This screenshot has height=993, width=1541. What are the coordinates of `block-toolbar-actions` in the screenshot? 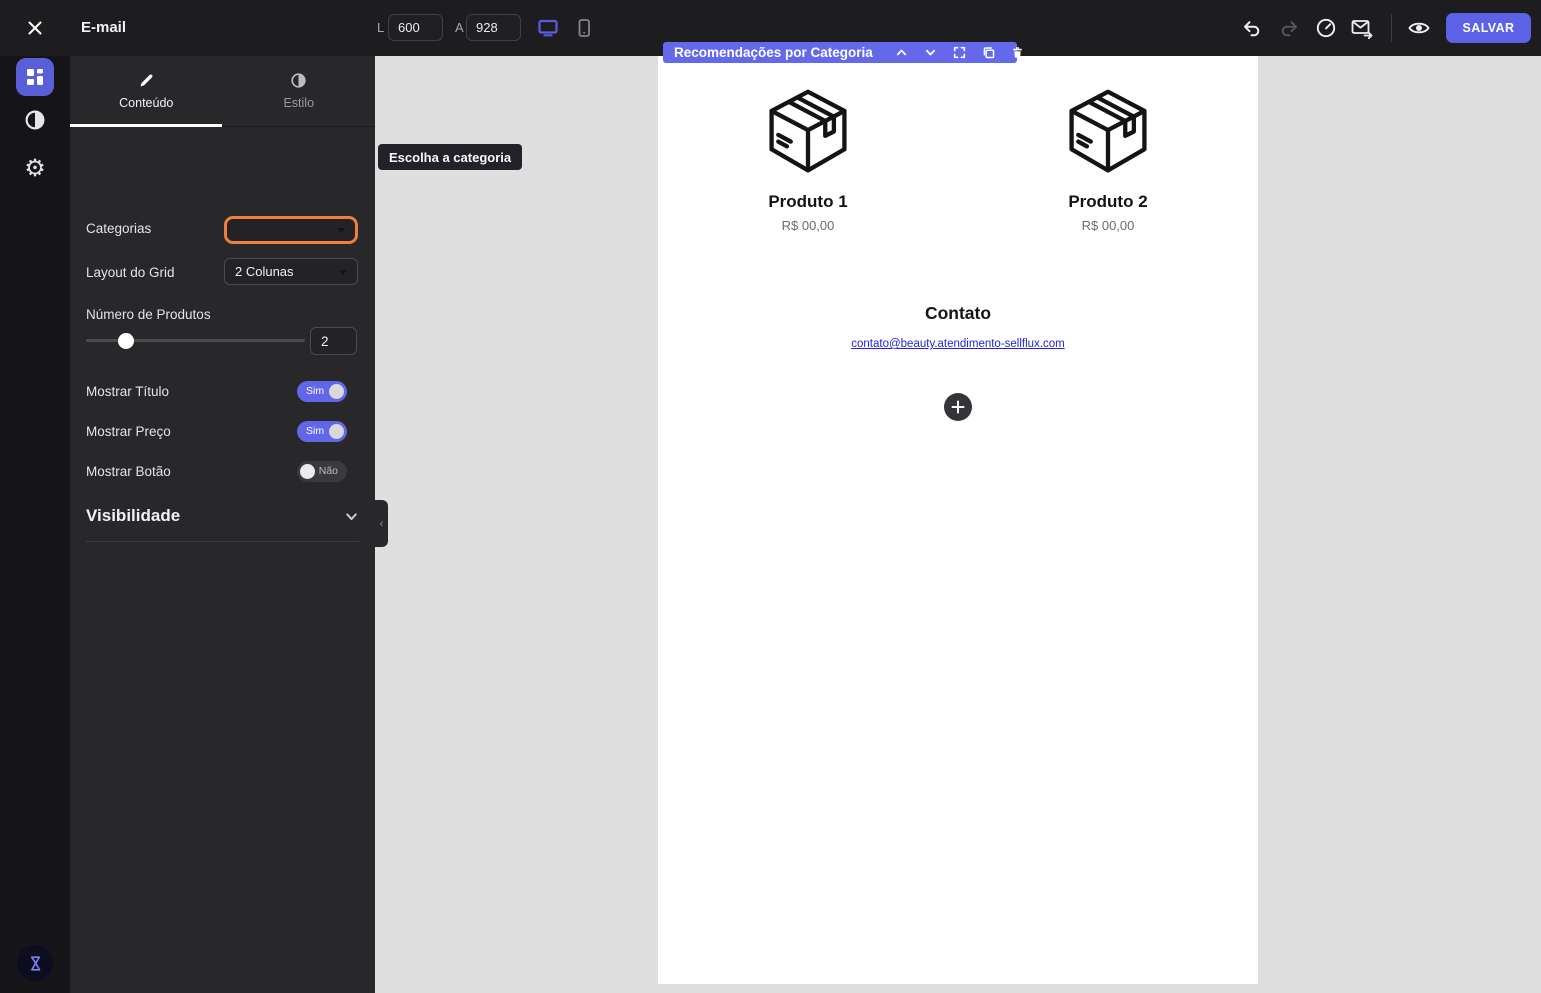 It's located at (959, 52).